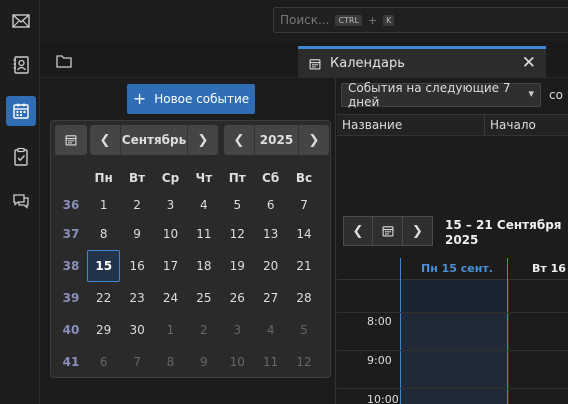 The width and height of the screenshot is (568, 404). I want to click on close-icon: ✕, so click(529, 63).